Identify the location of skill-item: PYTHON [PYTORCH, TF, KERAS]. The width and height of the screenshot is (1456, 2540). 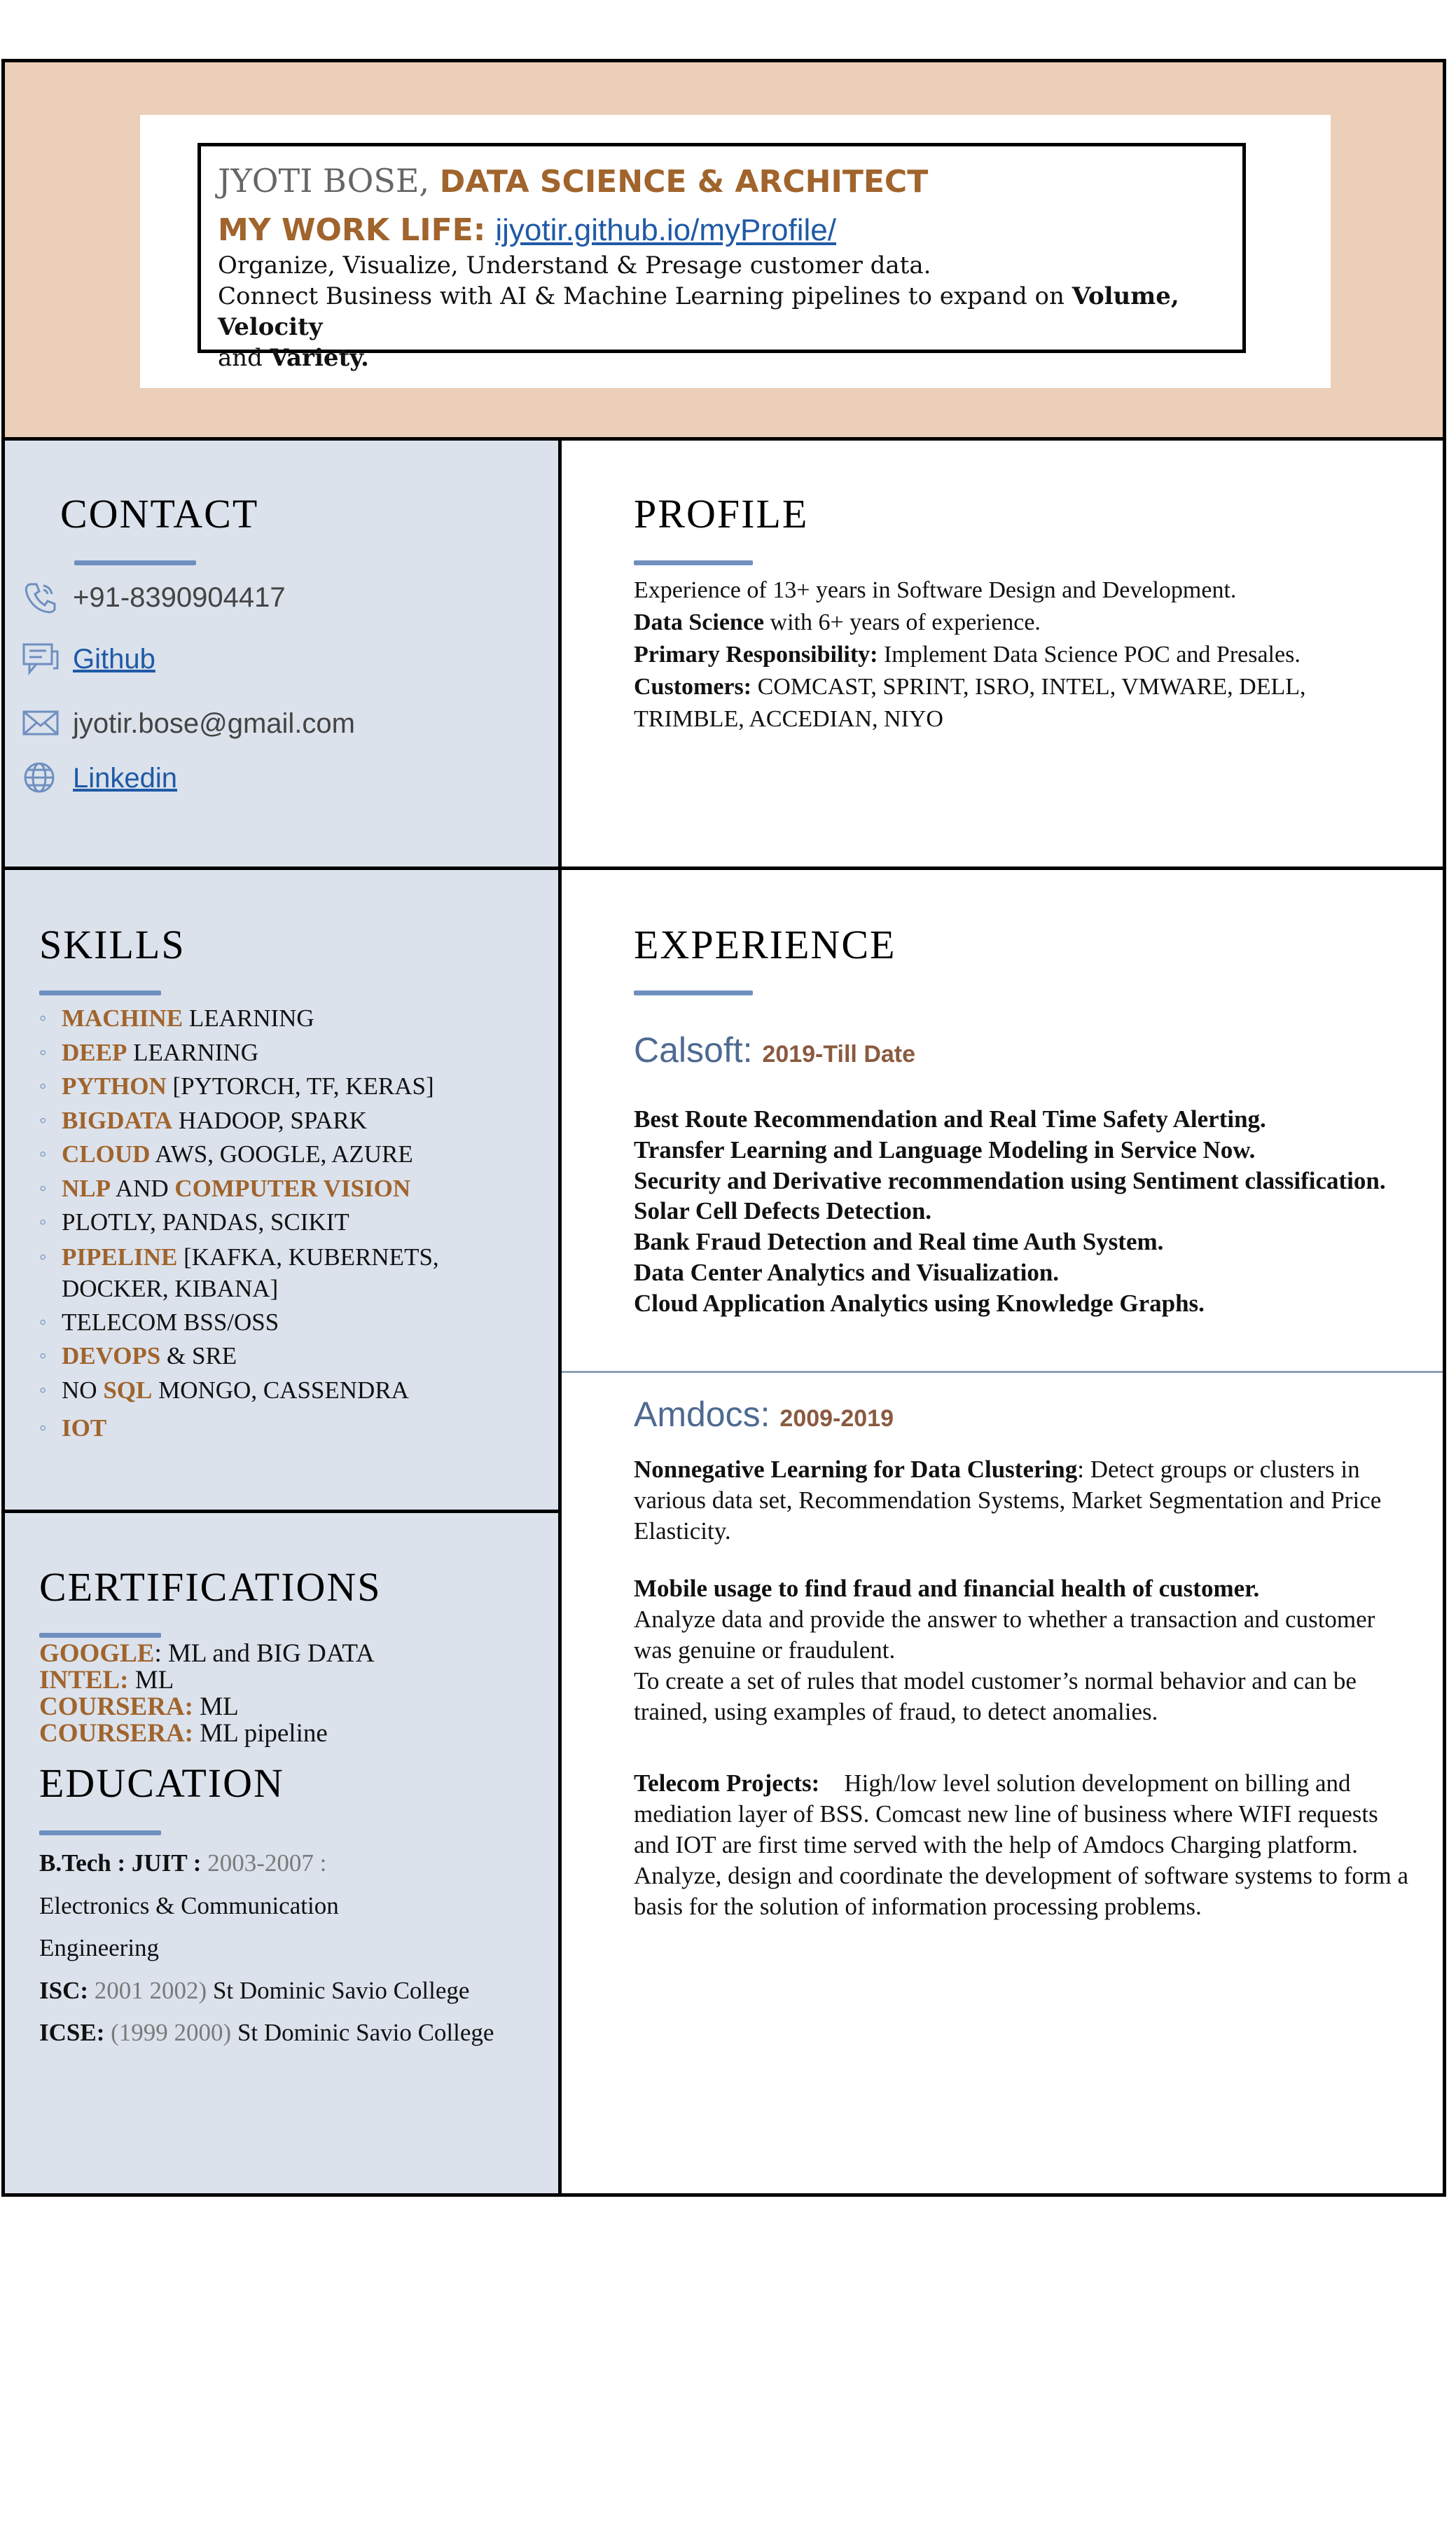
(284, 1087).